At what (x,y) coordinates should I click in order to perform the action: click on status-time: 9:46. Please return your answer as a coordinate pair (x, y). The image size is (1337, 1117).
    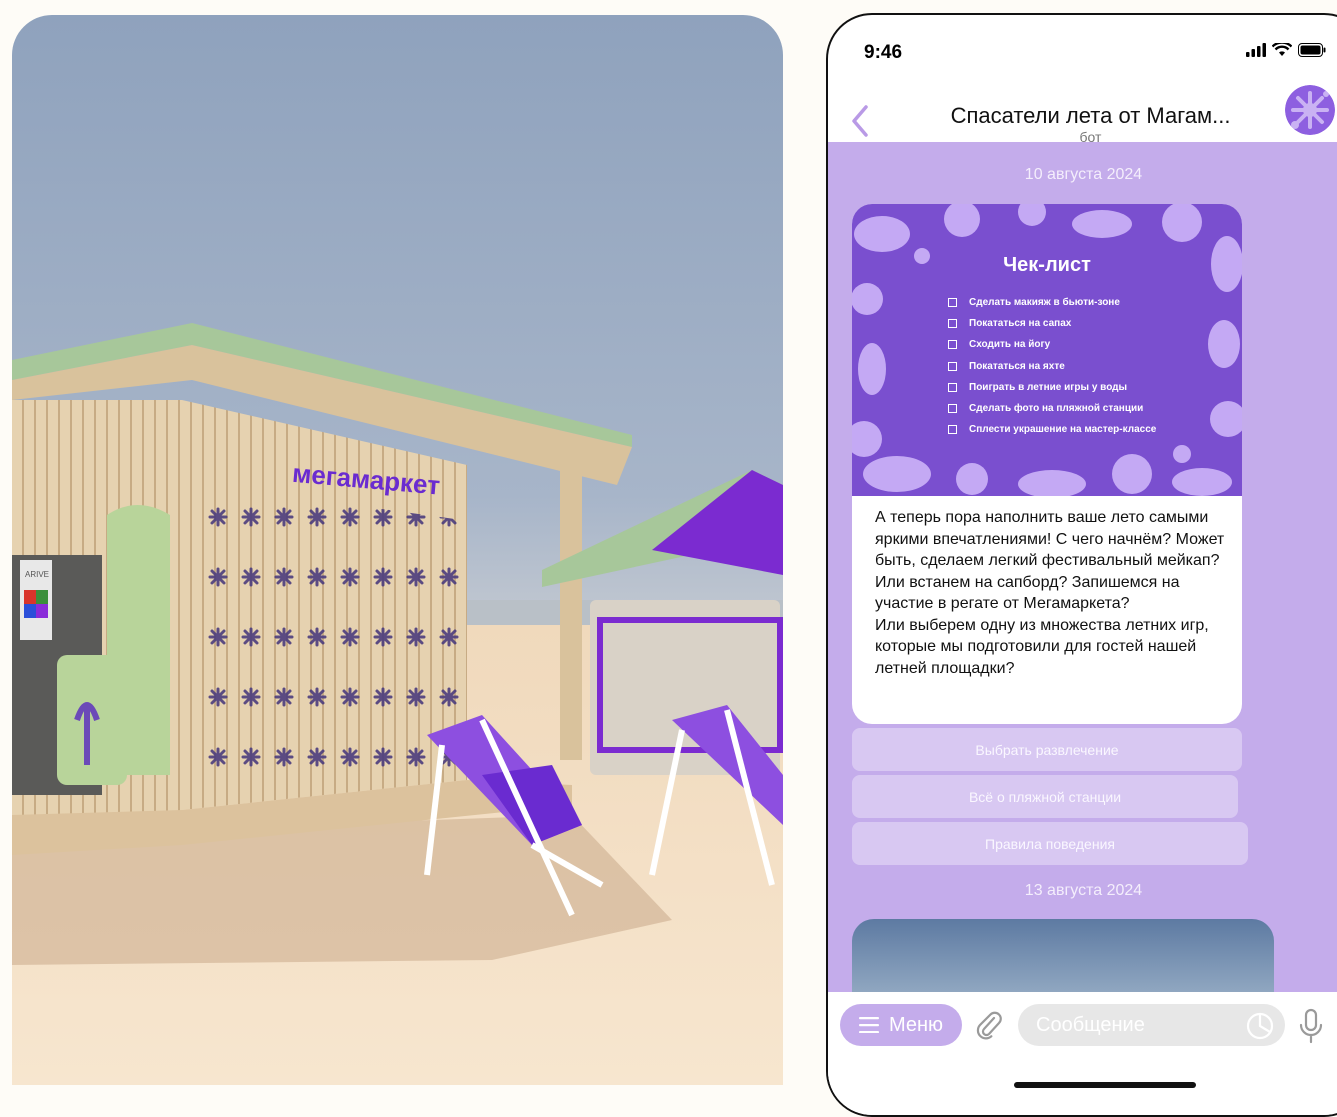
    Looking at the image, I should click on (883, 52).